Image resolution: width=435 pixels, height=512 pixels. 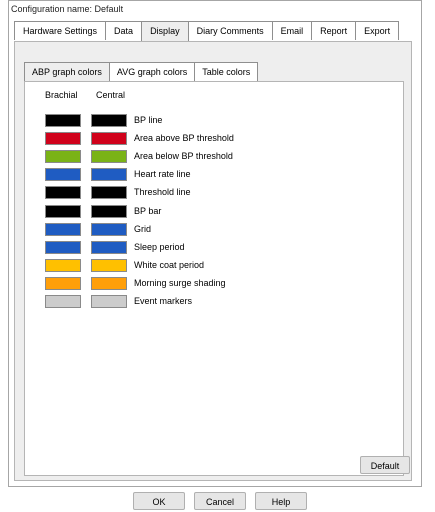 I want to click on color-row-label: Area below BP threshold, so click(x=183, y=156).